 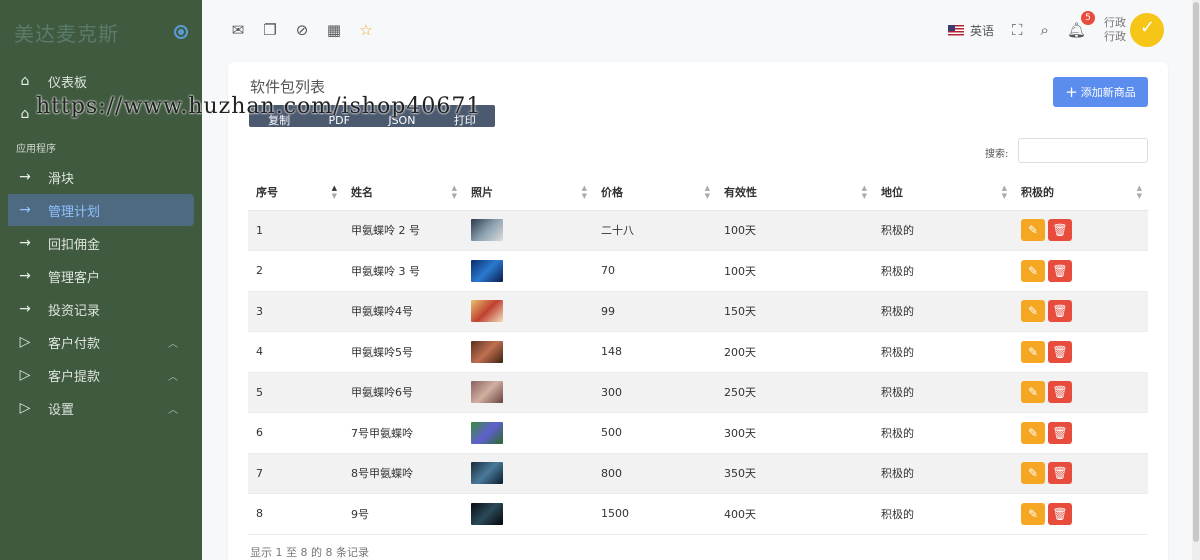 I want to click on column-header: 地位 ▲ ▼, so click(x=943, y=192).